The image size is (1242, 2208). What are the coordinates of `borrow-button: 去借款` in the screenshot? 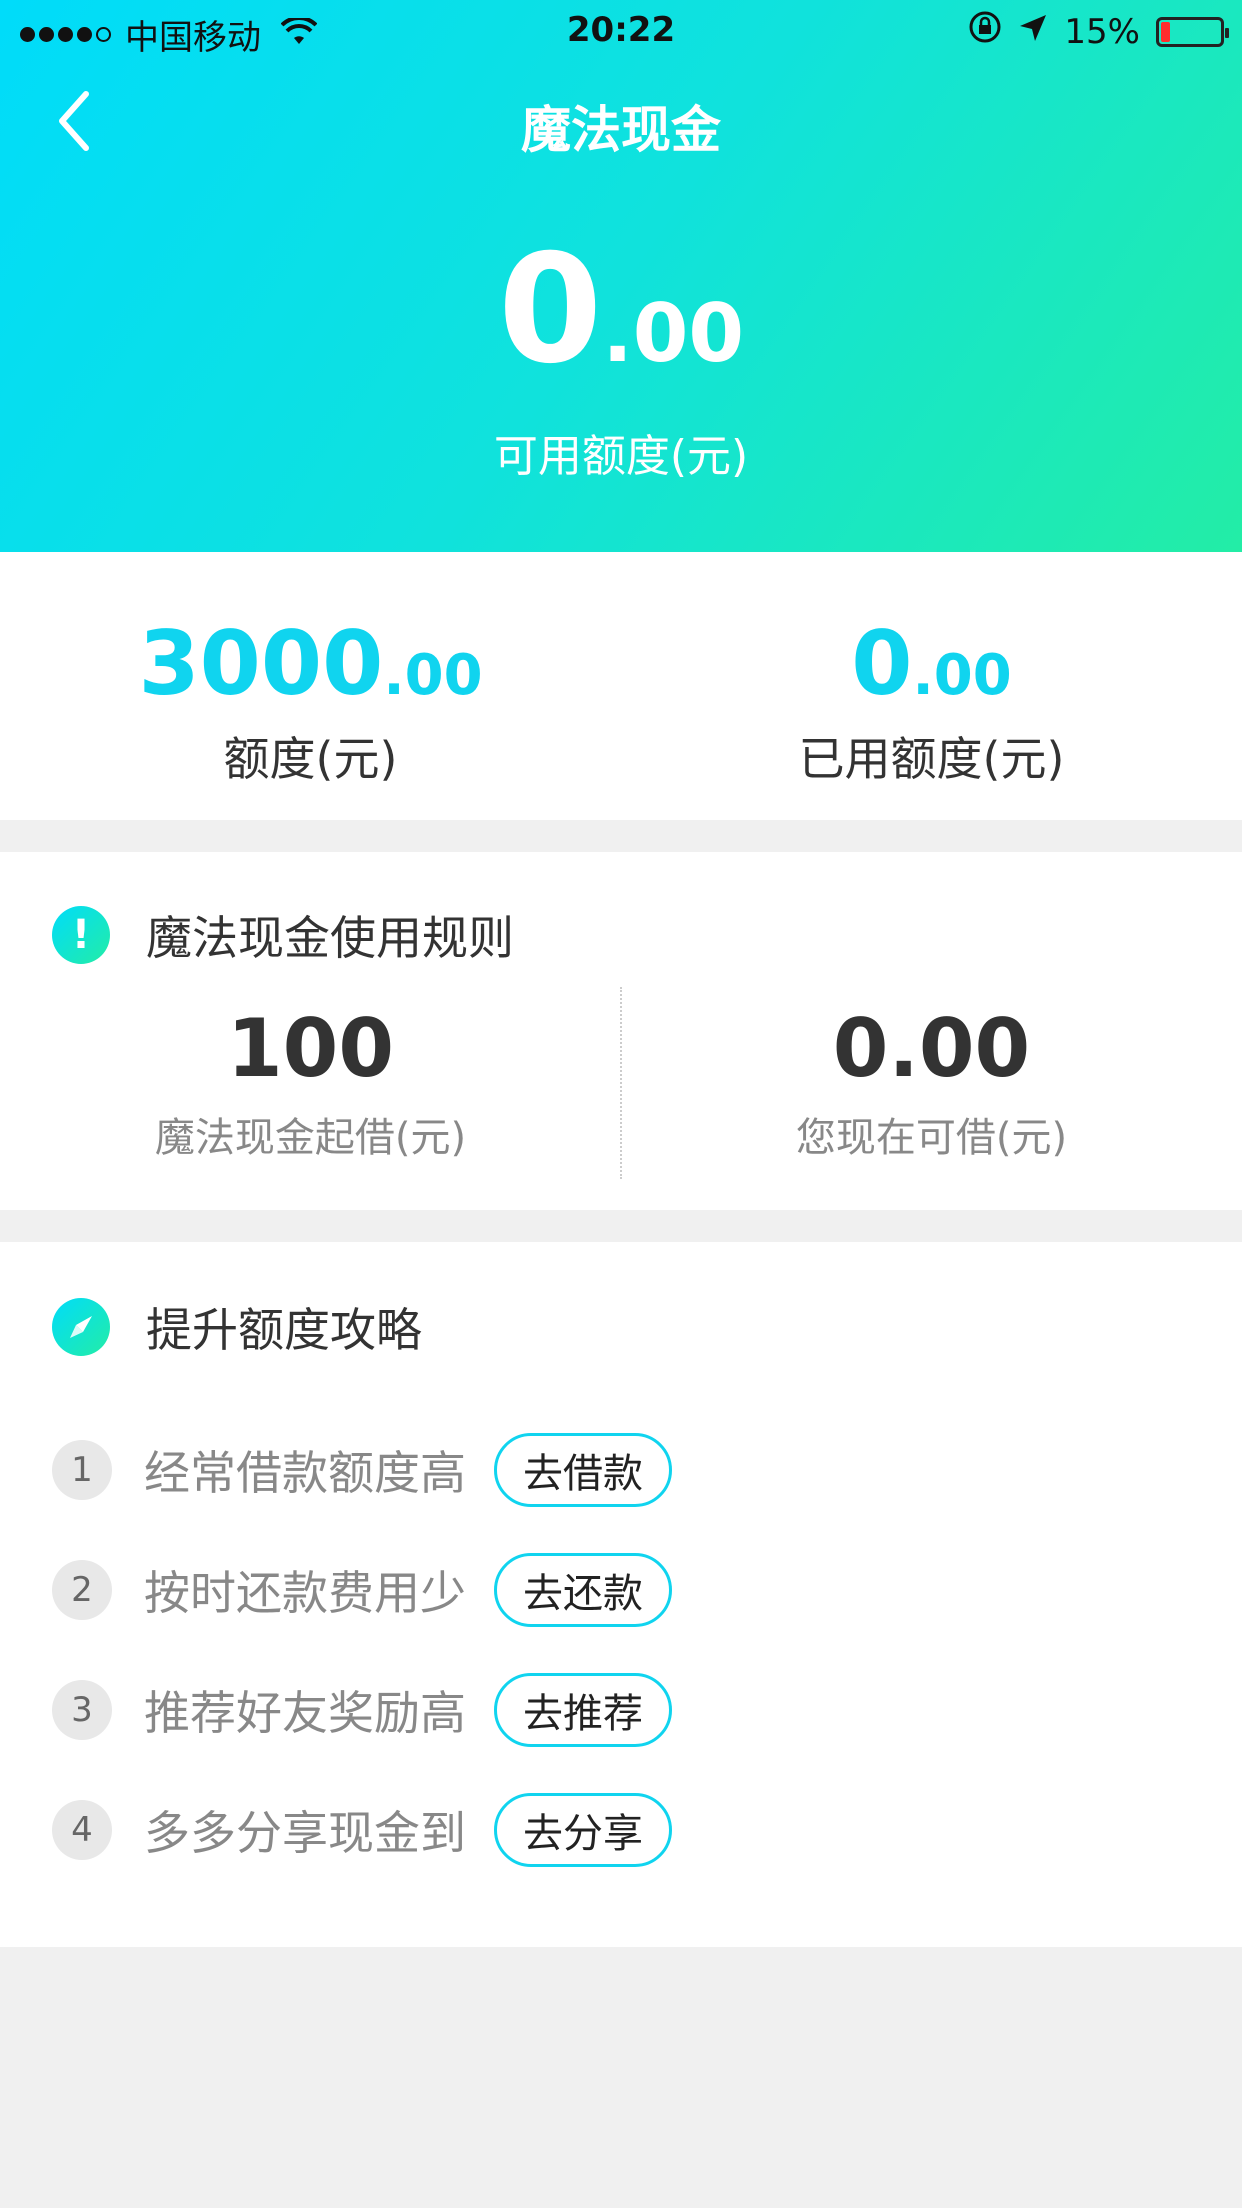 It's located at (583, 1470).